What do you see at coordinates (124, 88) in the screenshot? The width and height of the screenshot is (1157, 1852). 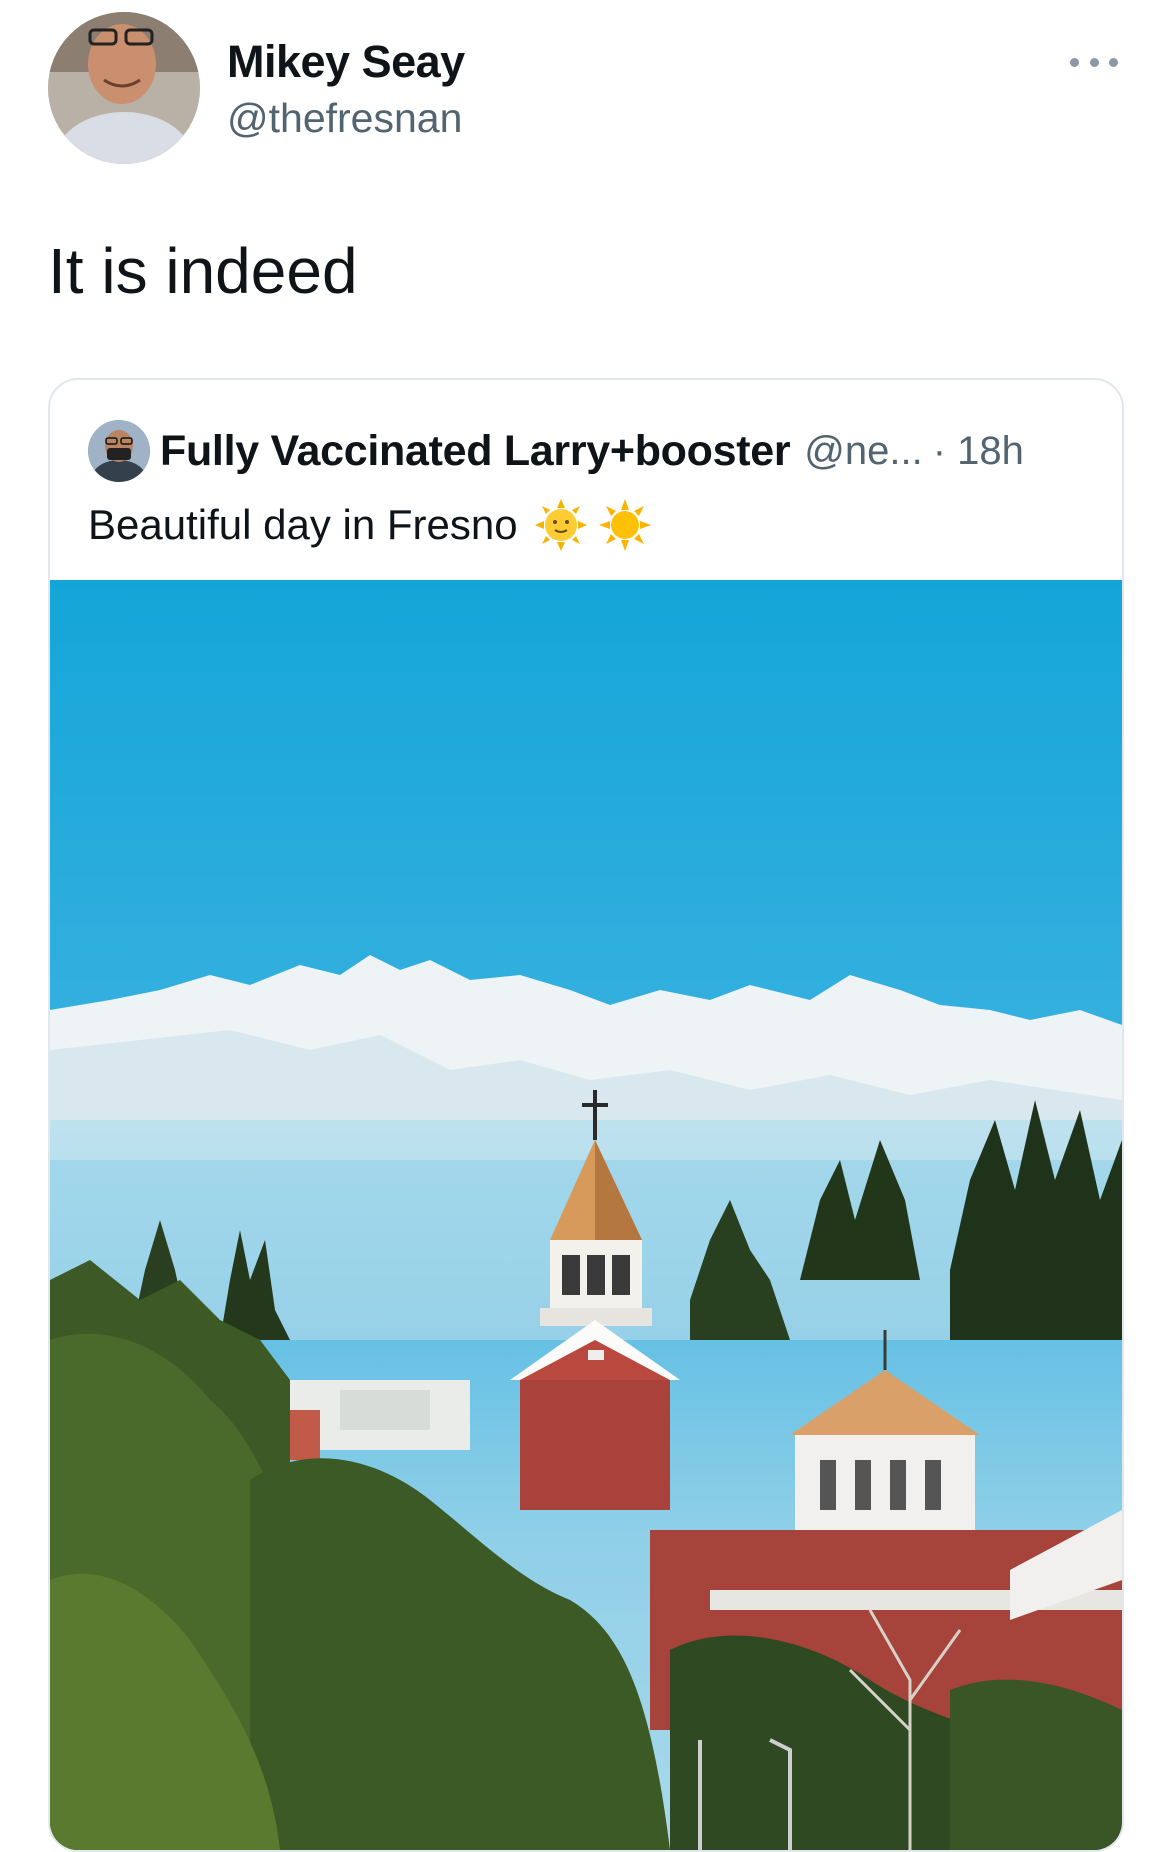 I see `author-avatar` at bounding box center [124, 88].